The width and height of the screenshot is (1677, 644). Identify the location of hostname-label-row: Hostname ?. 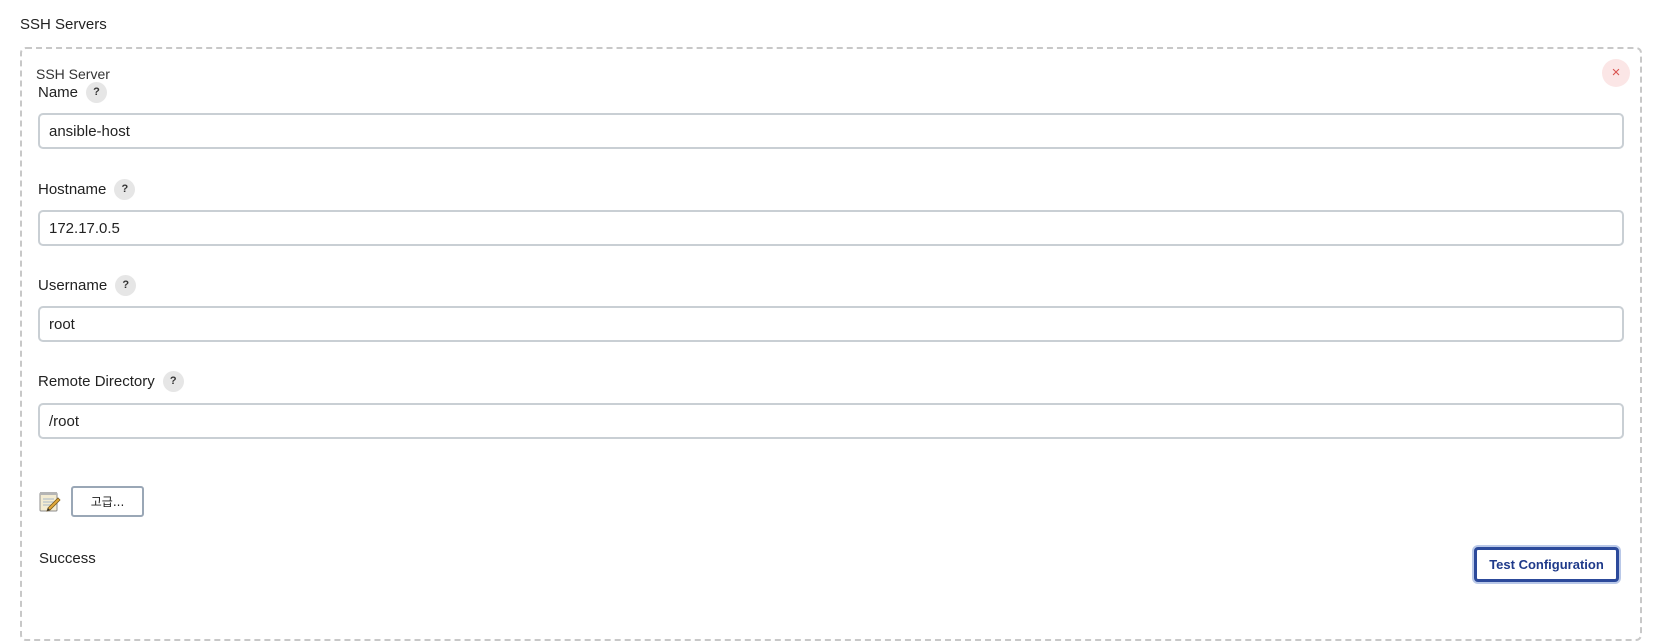
(87, 189).